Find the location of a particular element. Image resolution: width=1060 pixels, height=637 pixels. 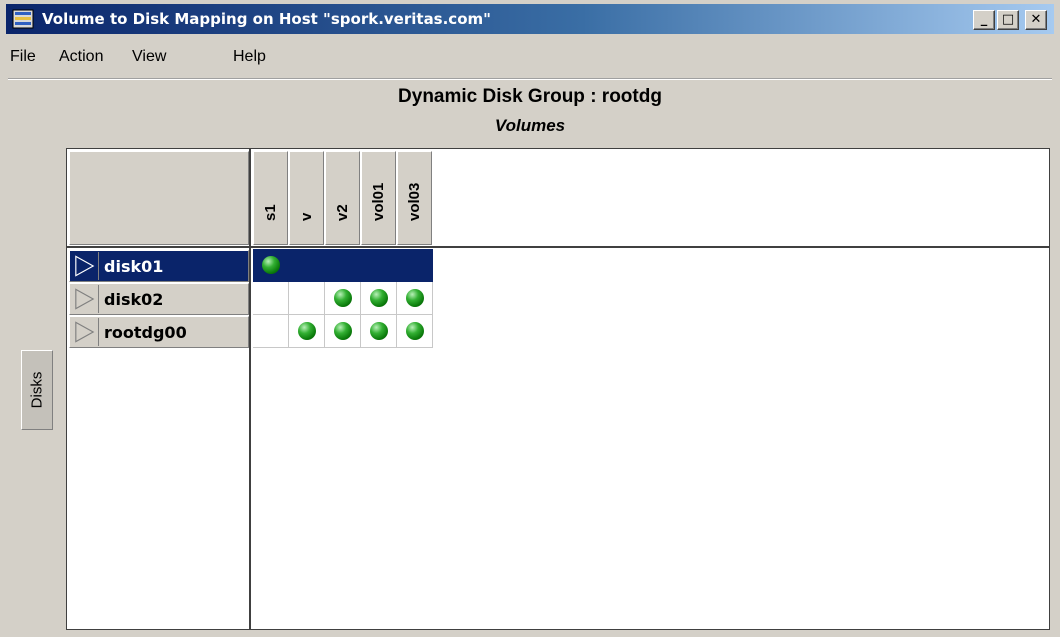

column-label: vol03 is located at coordinates (414, 201).